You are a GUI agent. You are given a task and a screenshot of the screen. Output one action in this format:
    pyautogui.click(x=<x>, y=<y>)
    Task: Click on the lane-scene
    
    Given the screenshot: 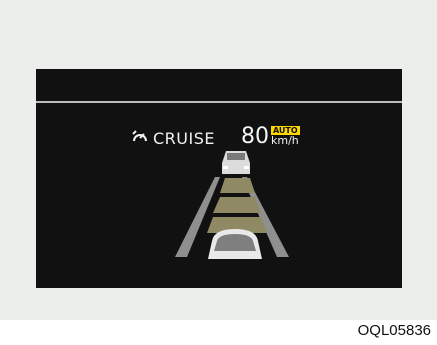 What is the action you would take?
    pyautogui.click(x=232, y=205)
    